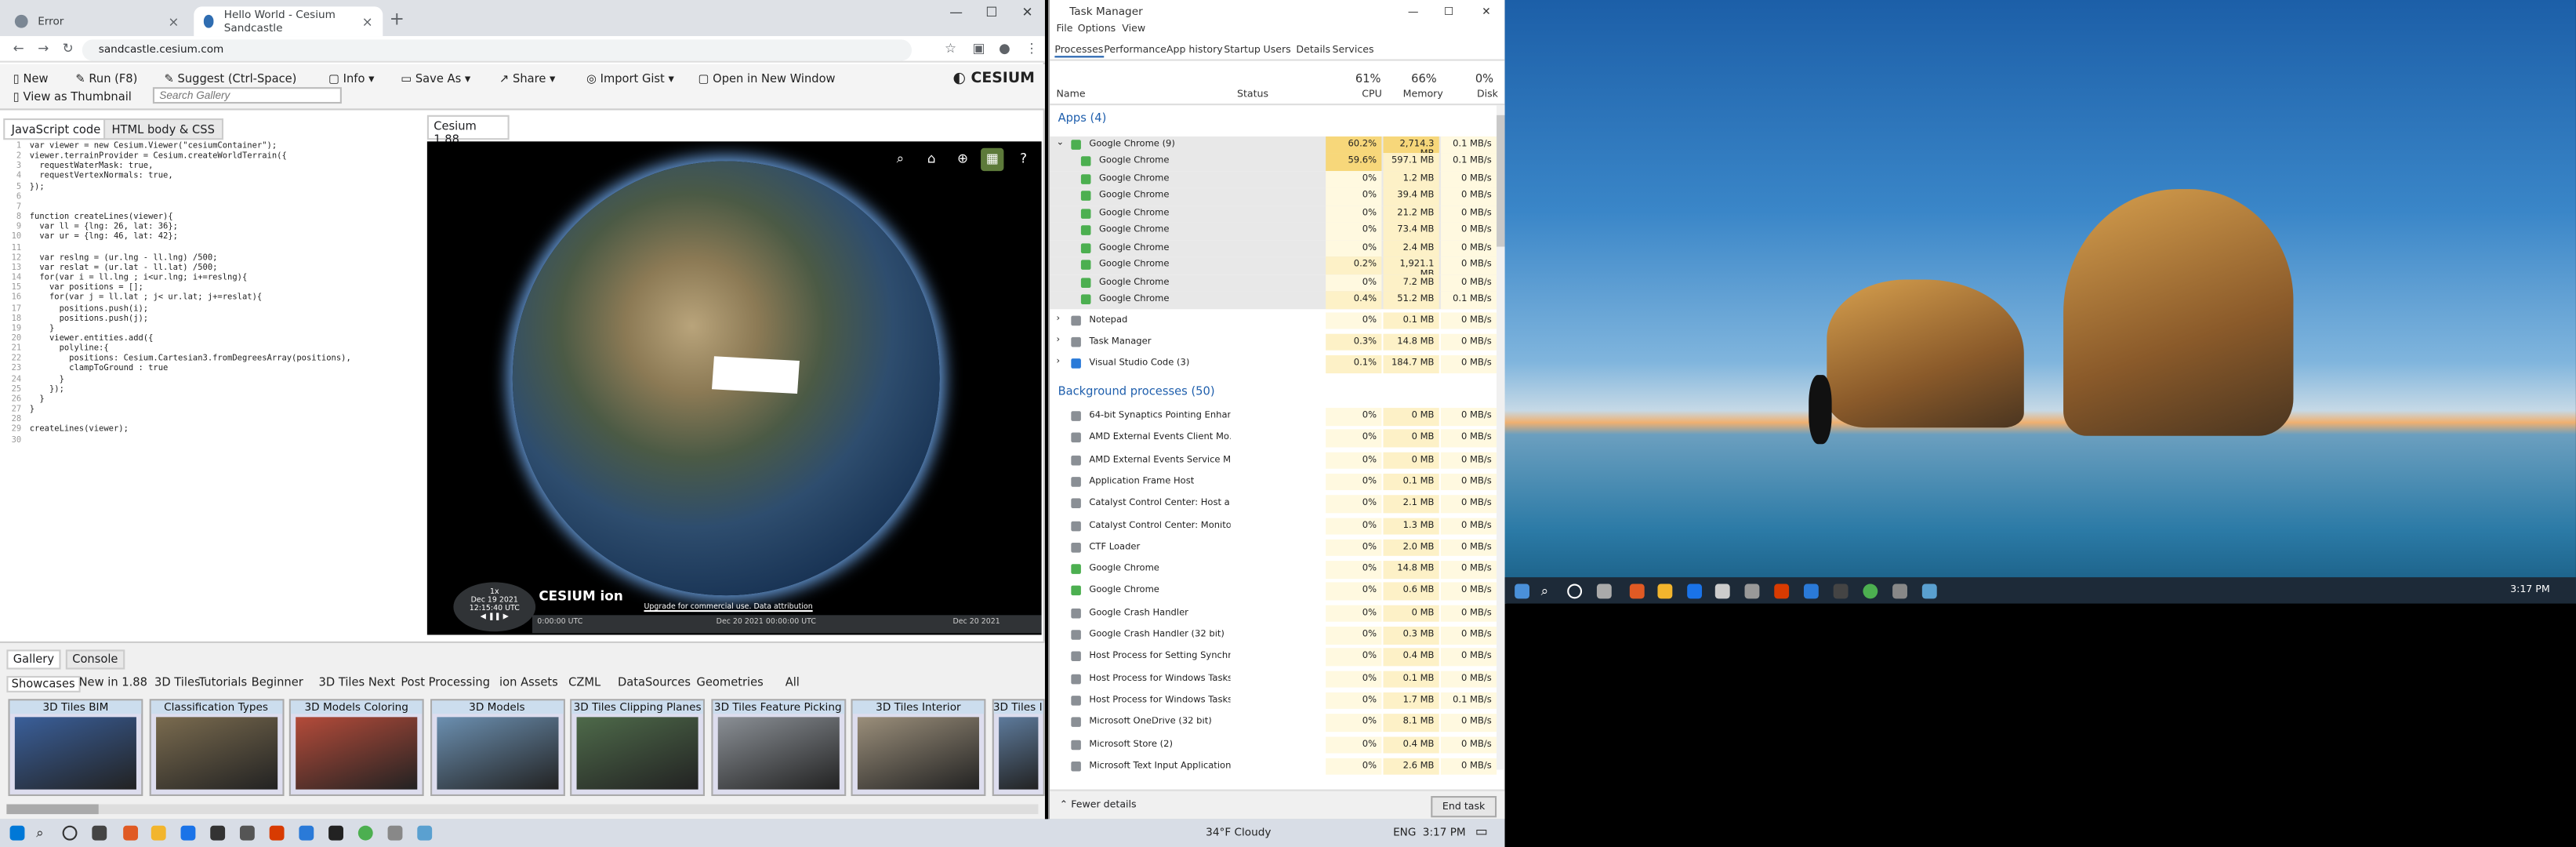 The image size is (2576, 847). What do you see at coordinates (213, 268) in the screenshot?
I see `code-line: 13 var reslat = (ur.lat - ll.lat) /500;` at bounding box center [213, 268].